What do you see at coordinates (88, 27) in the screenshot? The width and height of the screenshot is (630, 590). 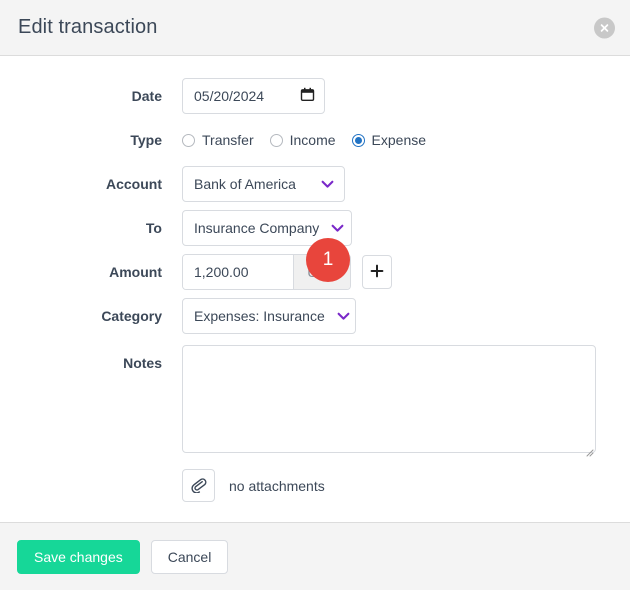 I see `page-title: Edit transaction` at bounding box center [88, 27].